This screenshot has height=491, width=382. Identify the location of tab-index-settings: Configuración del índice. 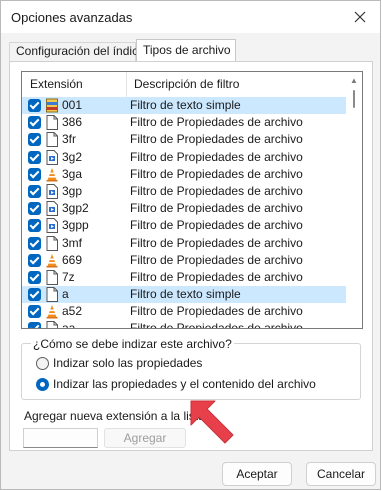
(77, 51).